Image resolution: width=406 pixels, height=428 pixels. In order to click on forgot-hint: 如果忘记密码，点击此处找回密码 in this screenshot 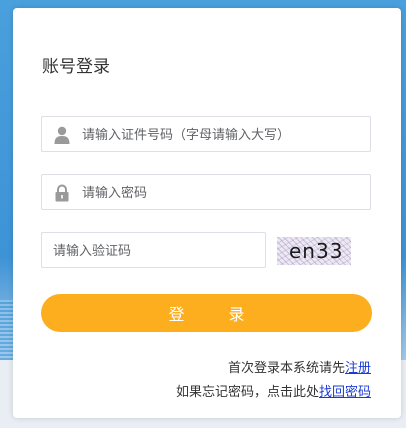, I will do `click(273, 390)`.